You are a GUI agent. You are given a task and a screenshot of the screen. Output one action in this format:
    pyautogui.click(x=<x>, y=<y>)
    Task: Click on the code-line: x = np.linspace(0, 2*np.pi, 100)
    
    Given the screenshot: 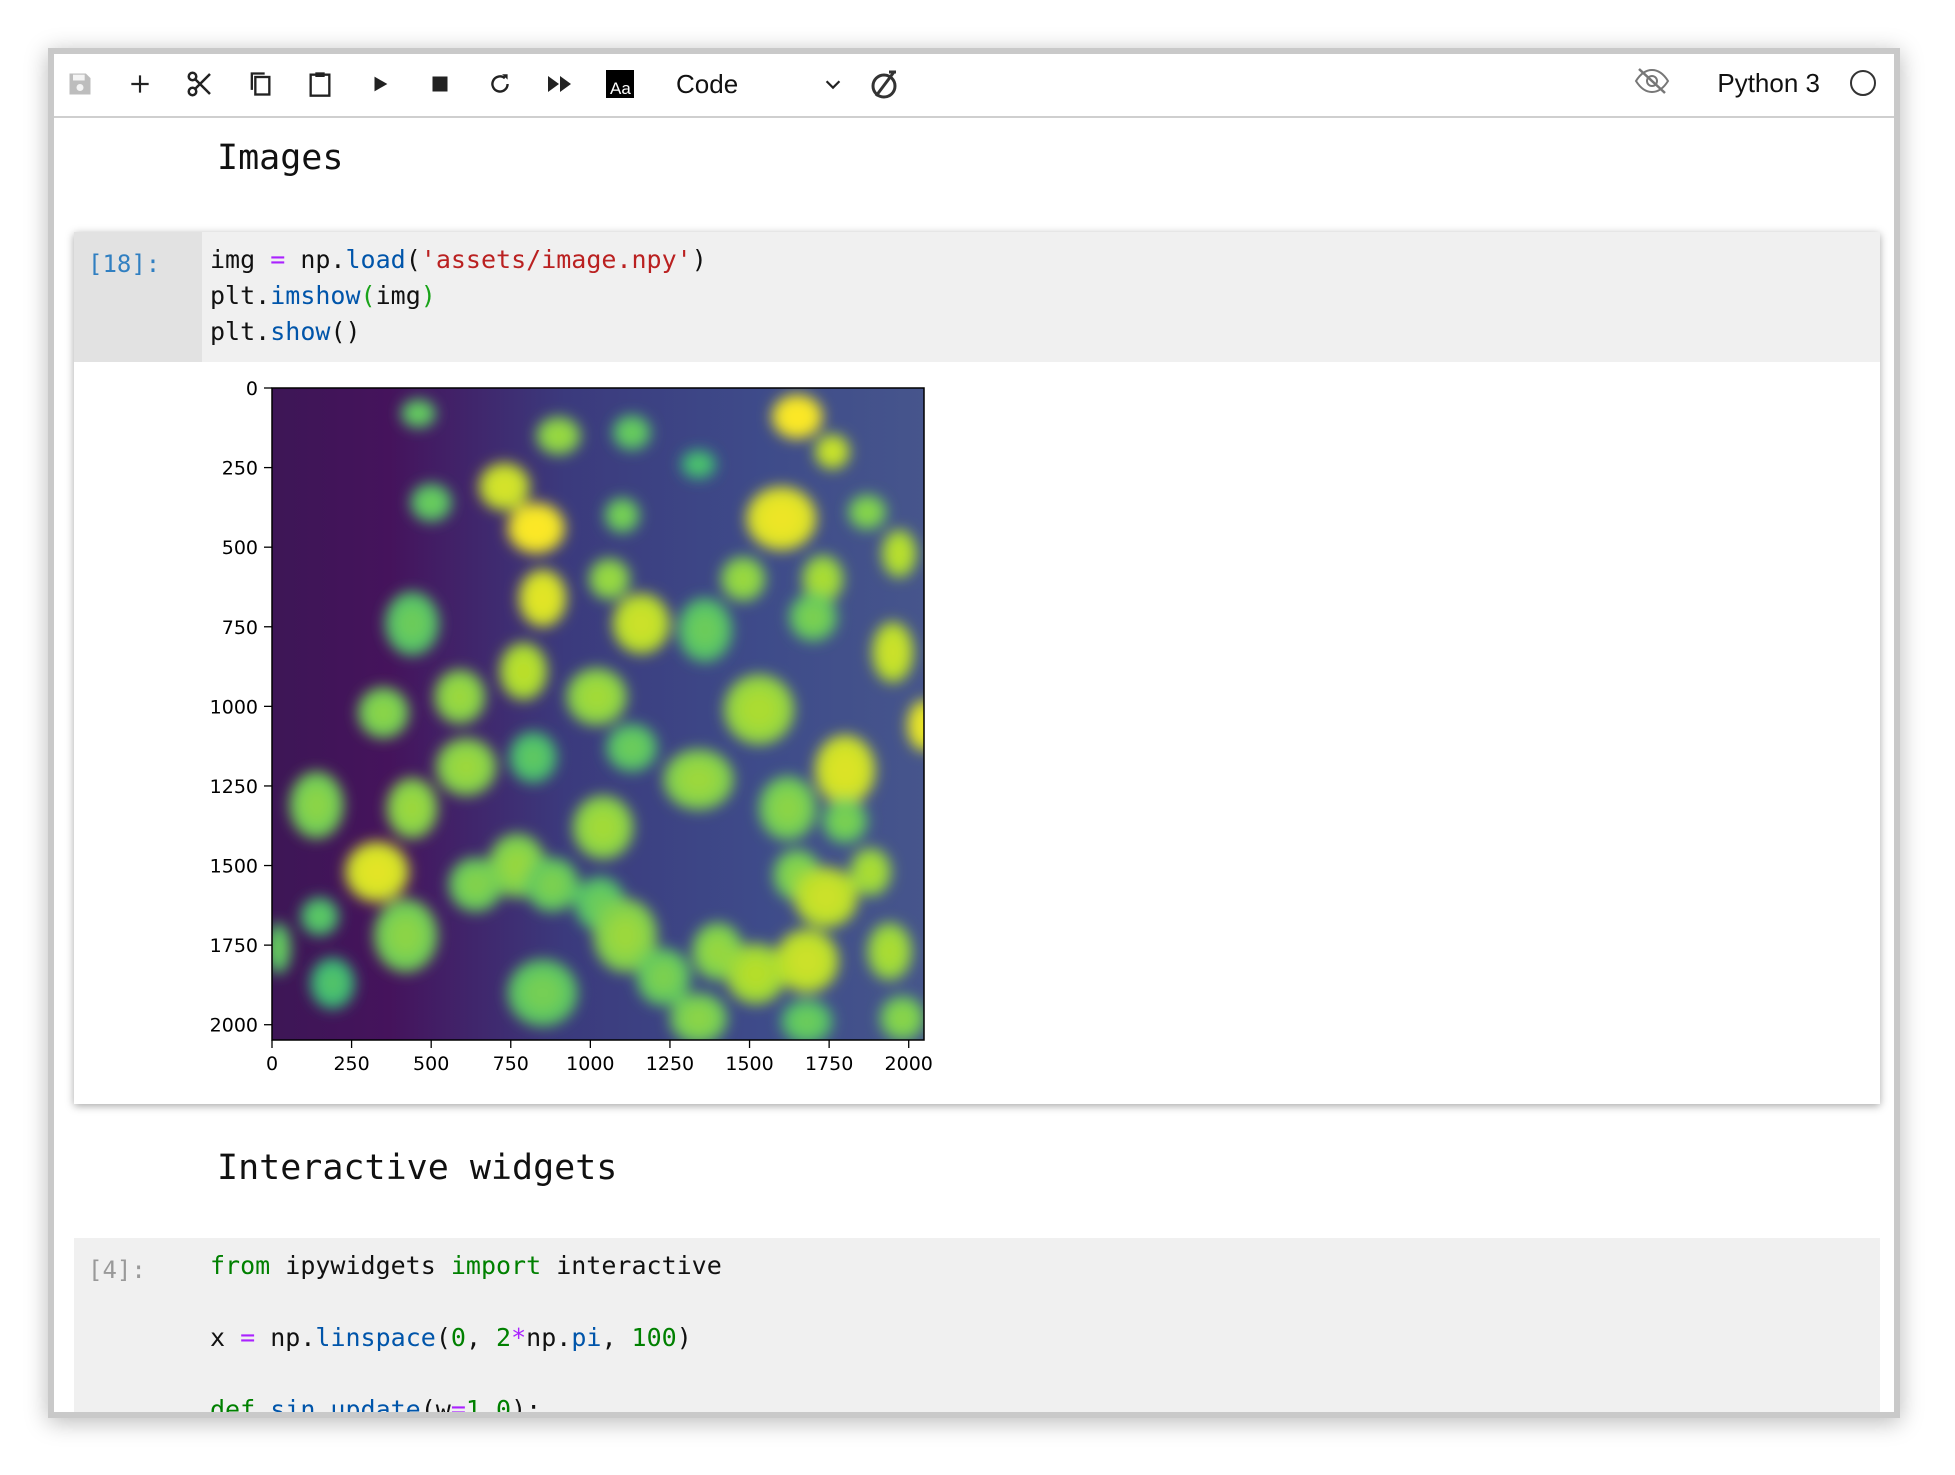 What is the action you would take?
    pyautogui.click(x=451, y=1337)
    